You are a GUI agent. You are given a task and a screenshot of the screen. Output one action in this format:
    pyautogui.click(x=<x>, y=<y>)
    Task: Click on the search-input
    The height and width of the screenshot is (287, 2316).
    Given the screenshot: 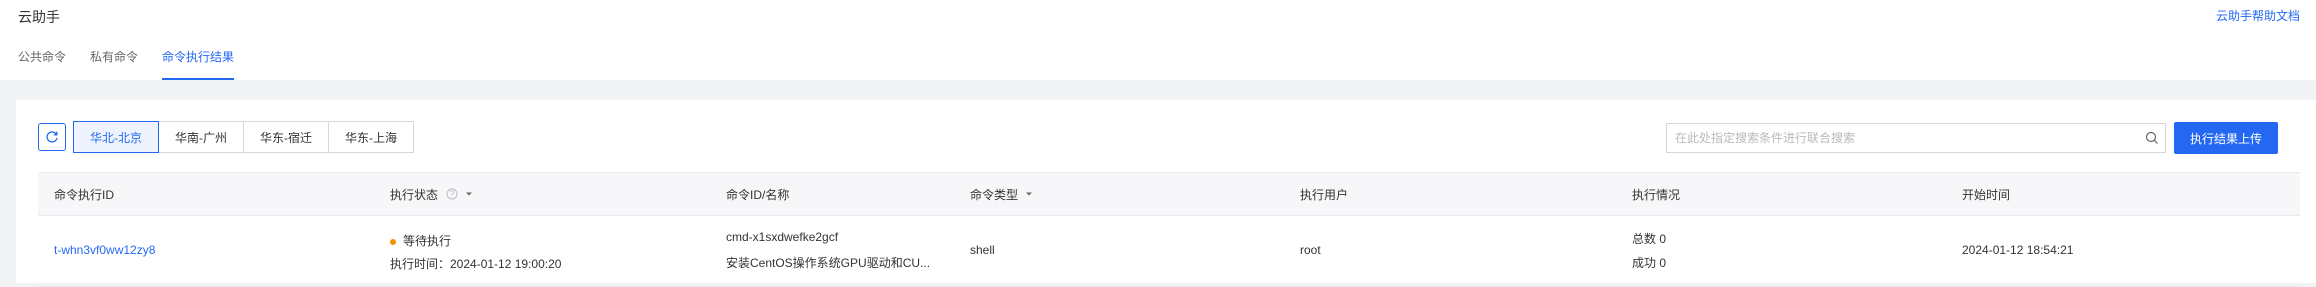 What is the action you would take?
    pyautogui.click(x=1903, y=138)
    